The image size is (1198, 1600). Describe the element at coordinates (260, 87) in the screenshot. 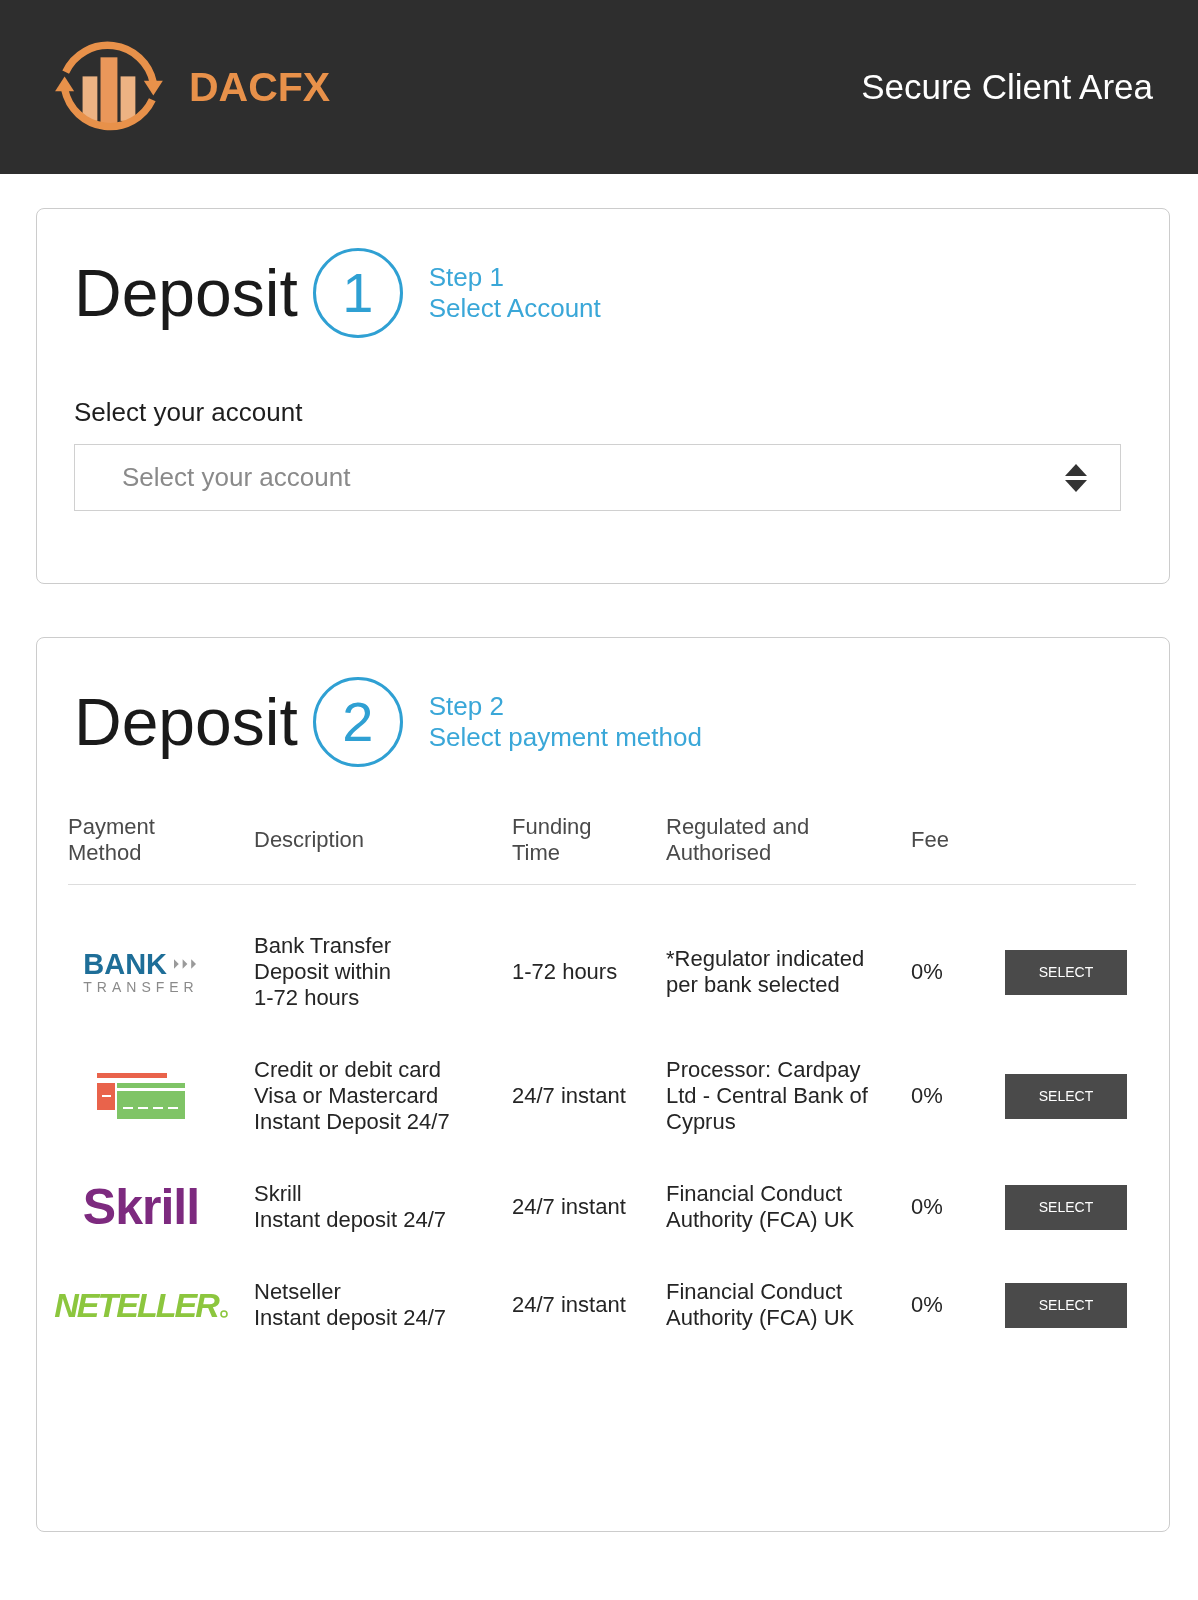

I see `brand-name: DACFX` at that location.